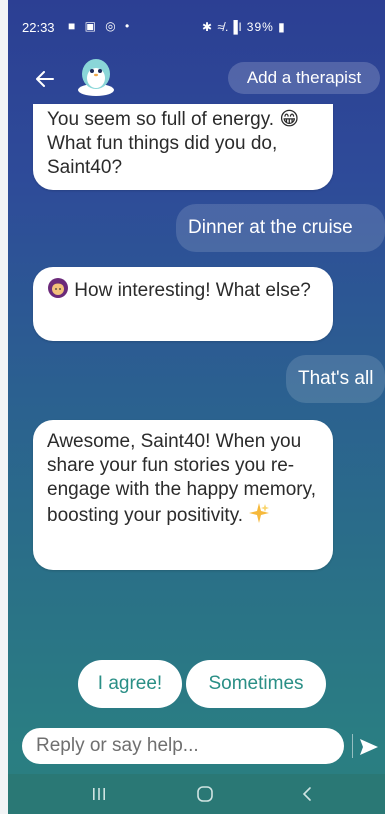 Image resolution: width=385 pixels, height=814 pixels. What do you see at coordinates (58, 291) in the screenshot?
I see `person-emoji-icon` at bounding box center [58, 291].